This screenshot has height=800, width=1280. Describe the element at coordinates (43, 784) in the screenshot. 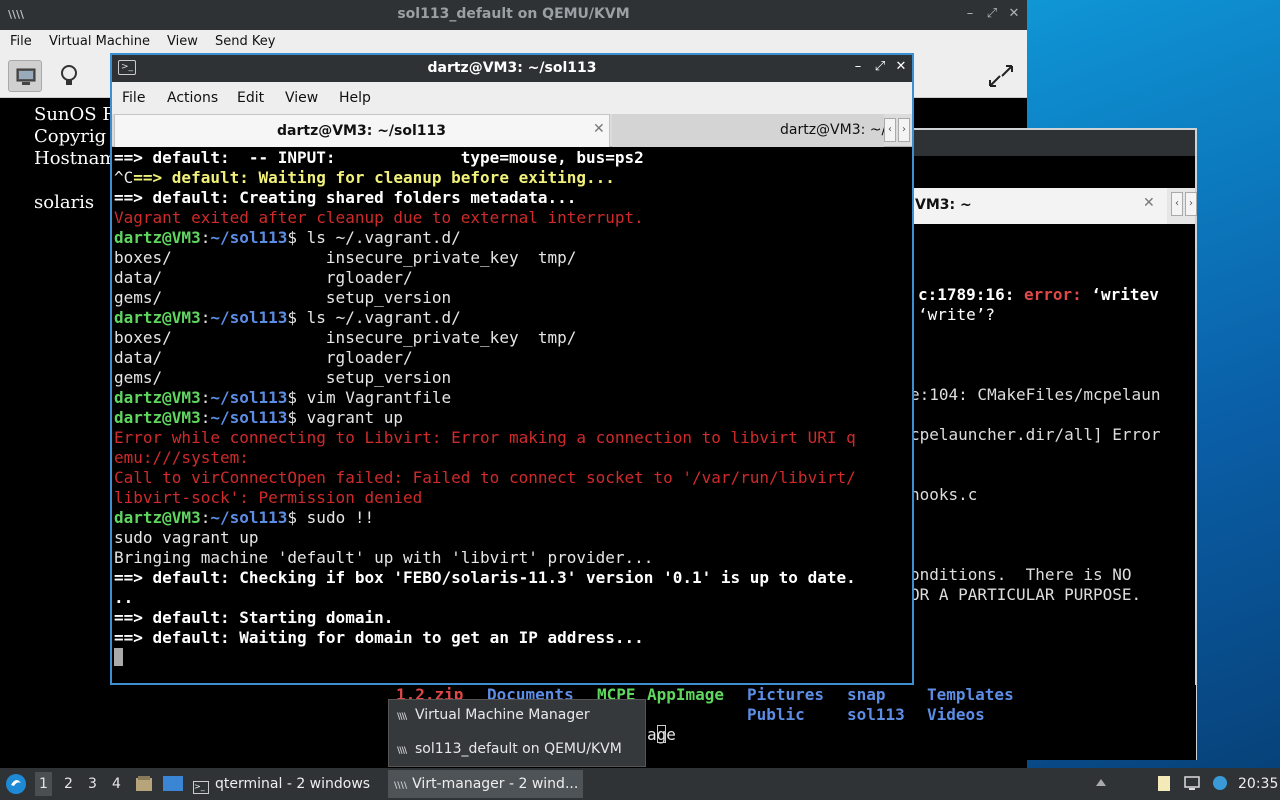

I see `workspace-1: 1` at that location.